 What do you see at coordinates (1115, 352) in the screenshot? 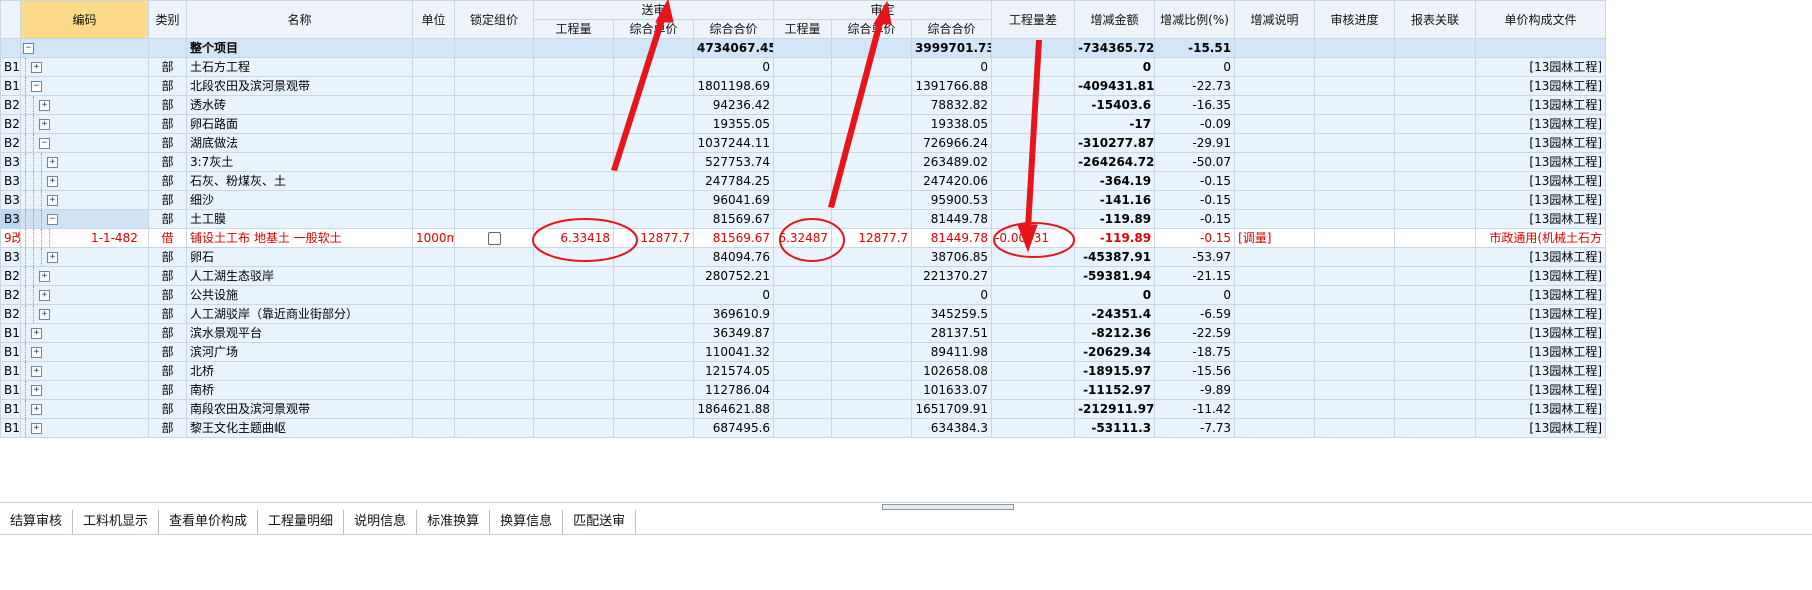
I see `row-delta-amount: -20629.34` at bounding box center [1115, 352].